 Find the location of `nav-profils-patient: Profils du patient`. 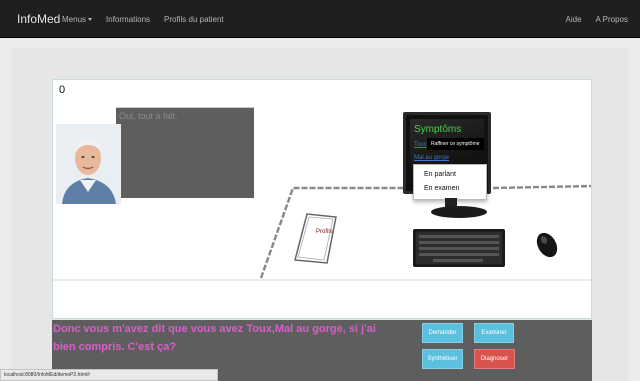

nav-profils-patient: Profils du patient is located at coordinates (194, 19).